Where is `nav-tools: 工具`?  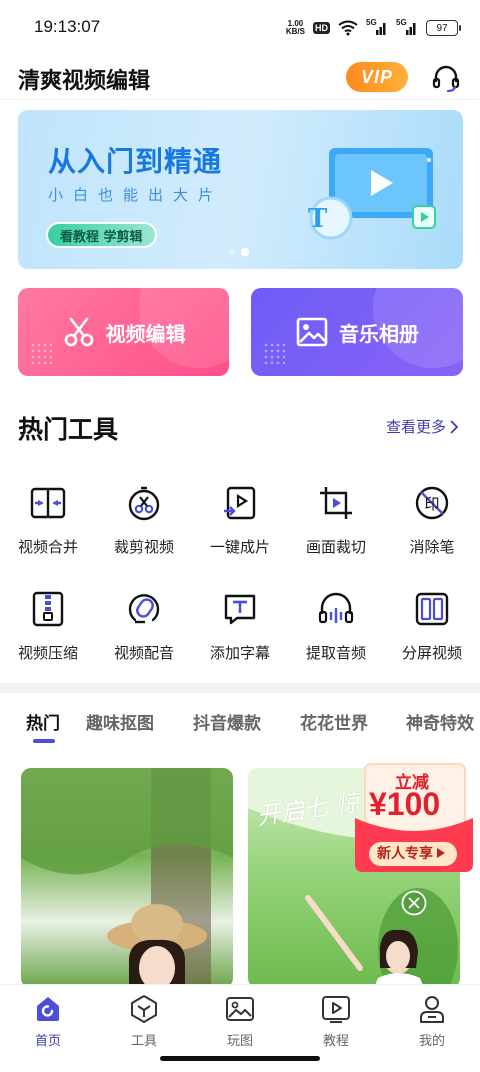 nav-tools: 工具 is located at coordinates (144, 1021).